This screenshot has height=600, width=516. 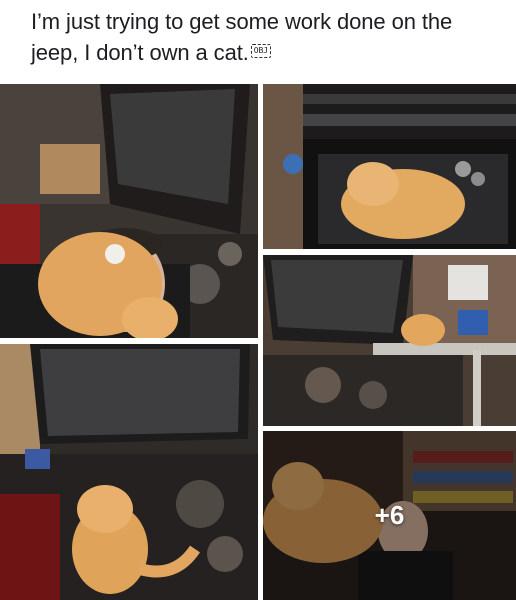 I want to click on photo-ladder-image, so click(x=389, y=340).